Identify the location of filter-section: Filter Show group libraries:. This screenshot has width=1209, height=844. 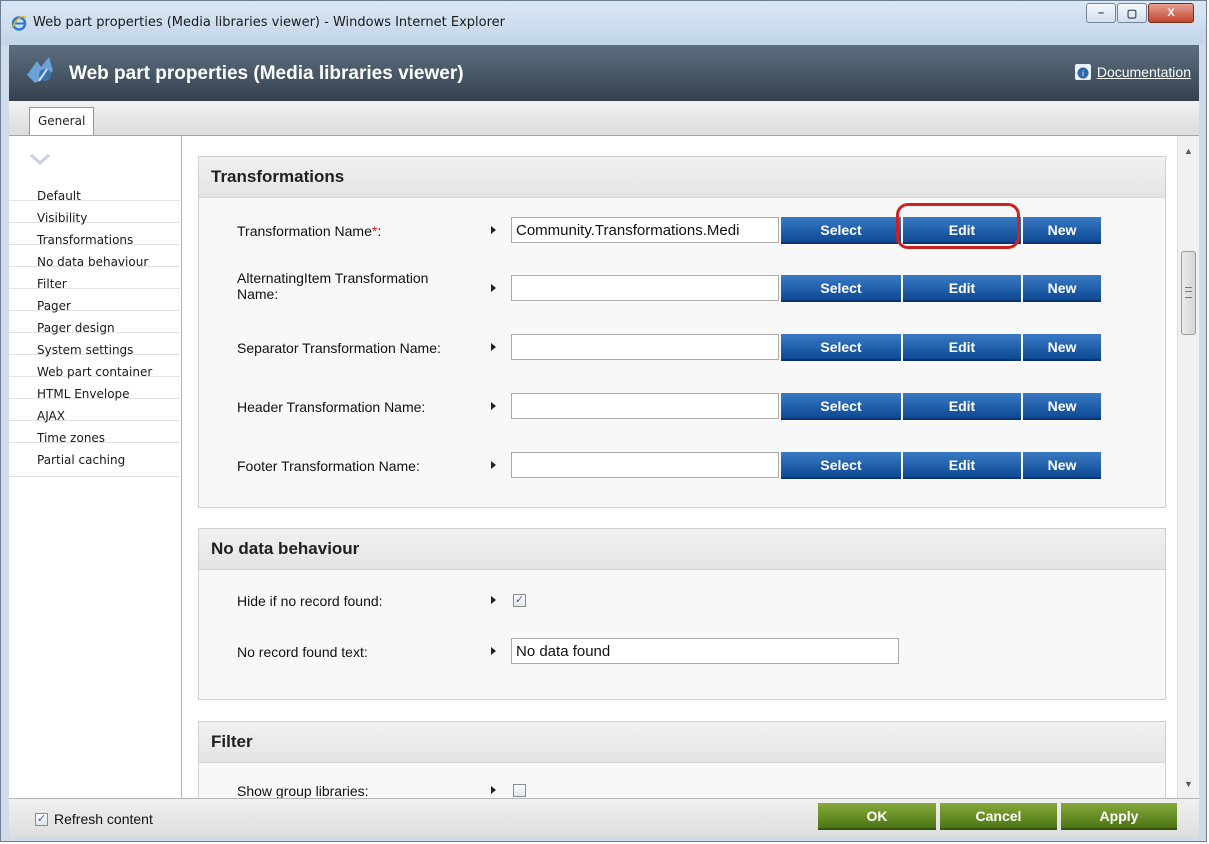
(682, 759).